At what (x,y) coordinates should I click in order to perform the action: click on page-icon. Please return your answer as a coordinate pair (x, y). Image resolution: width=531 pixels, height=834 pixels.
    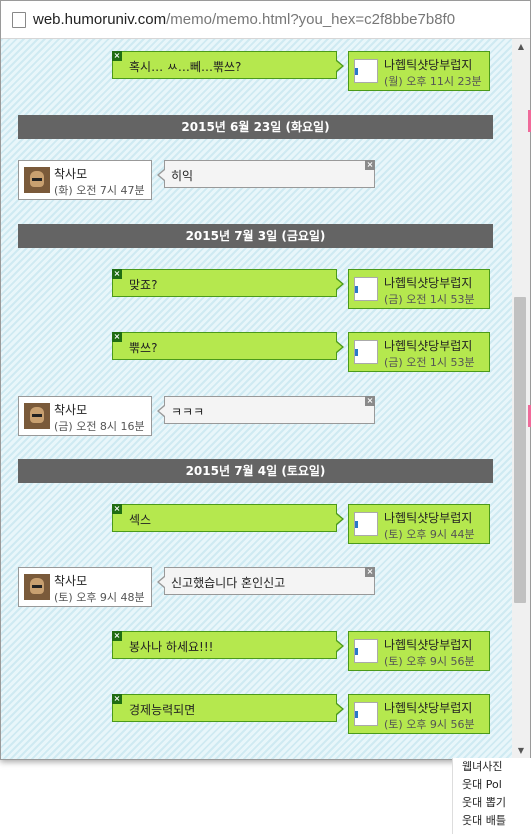
    Looking at the image, I should click on (19, 19).